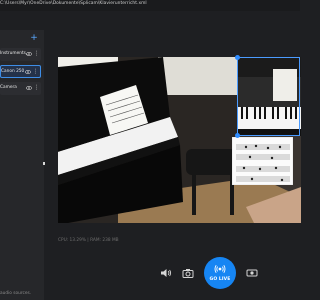 The image size is (320, 300). I want to click on go-live-button: GO LIVE, so click(220, 273).